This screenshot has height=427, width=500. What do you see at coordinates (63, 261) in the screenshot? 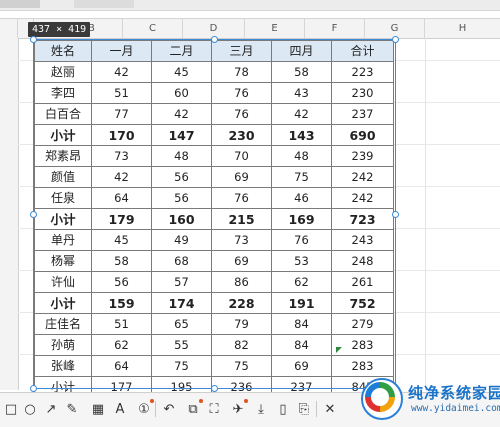
I see `name-cell: 杨幂` at bounding box center [63, 261].